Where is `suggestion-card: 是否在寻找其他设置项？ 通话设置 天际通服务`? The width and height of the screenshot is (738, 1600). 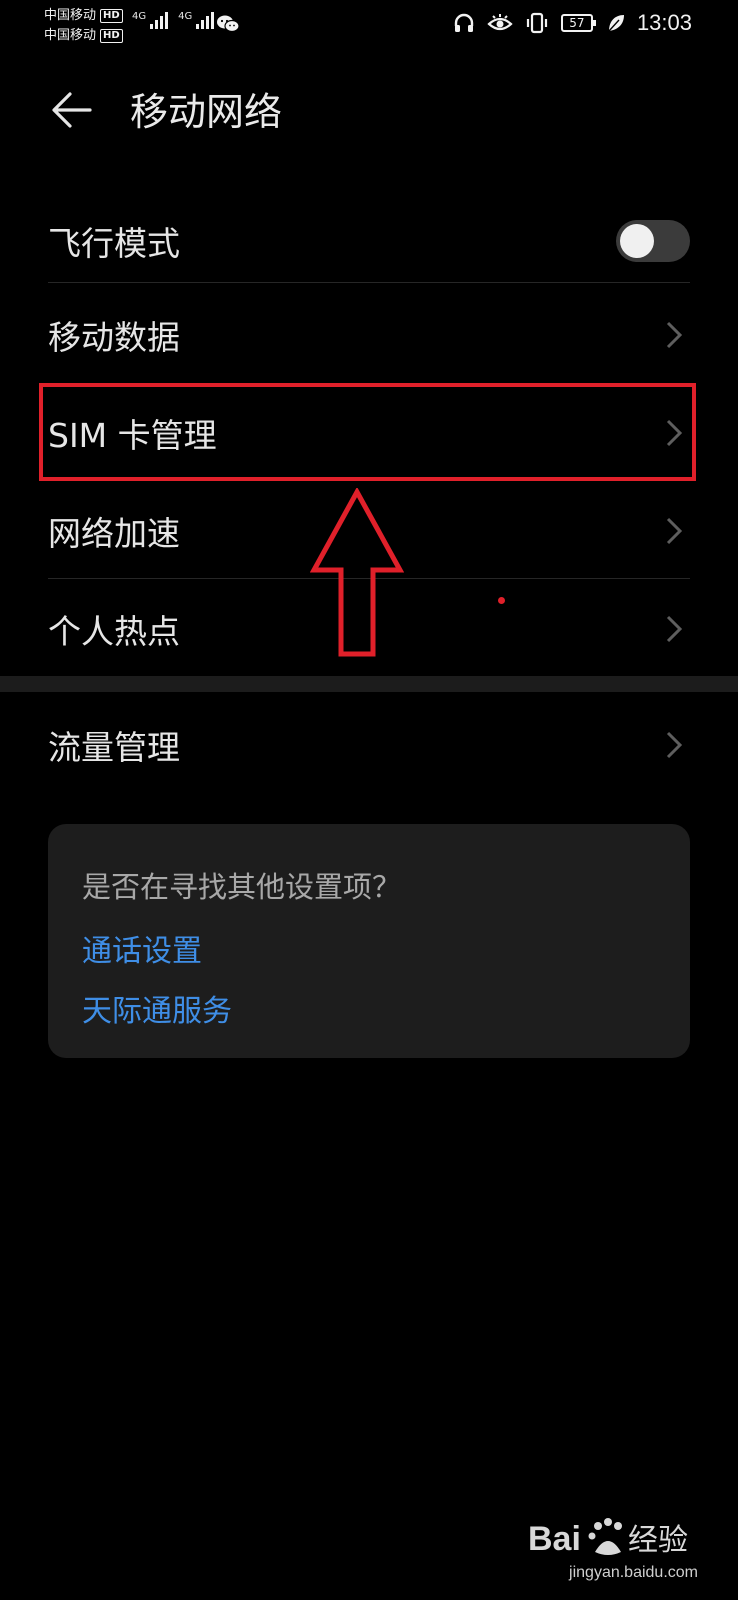 suggestion-card: 是否在寻找其他设置项？ 通话设置 天际通服务 is located at coordinates (369, 941).